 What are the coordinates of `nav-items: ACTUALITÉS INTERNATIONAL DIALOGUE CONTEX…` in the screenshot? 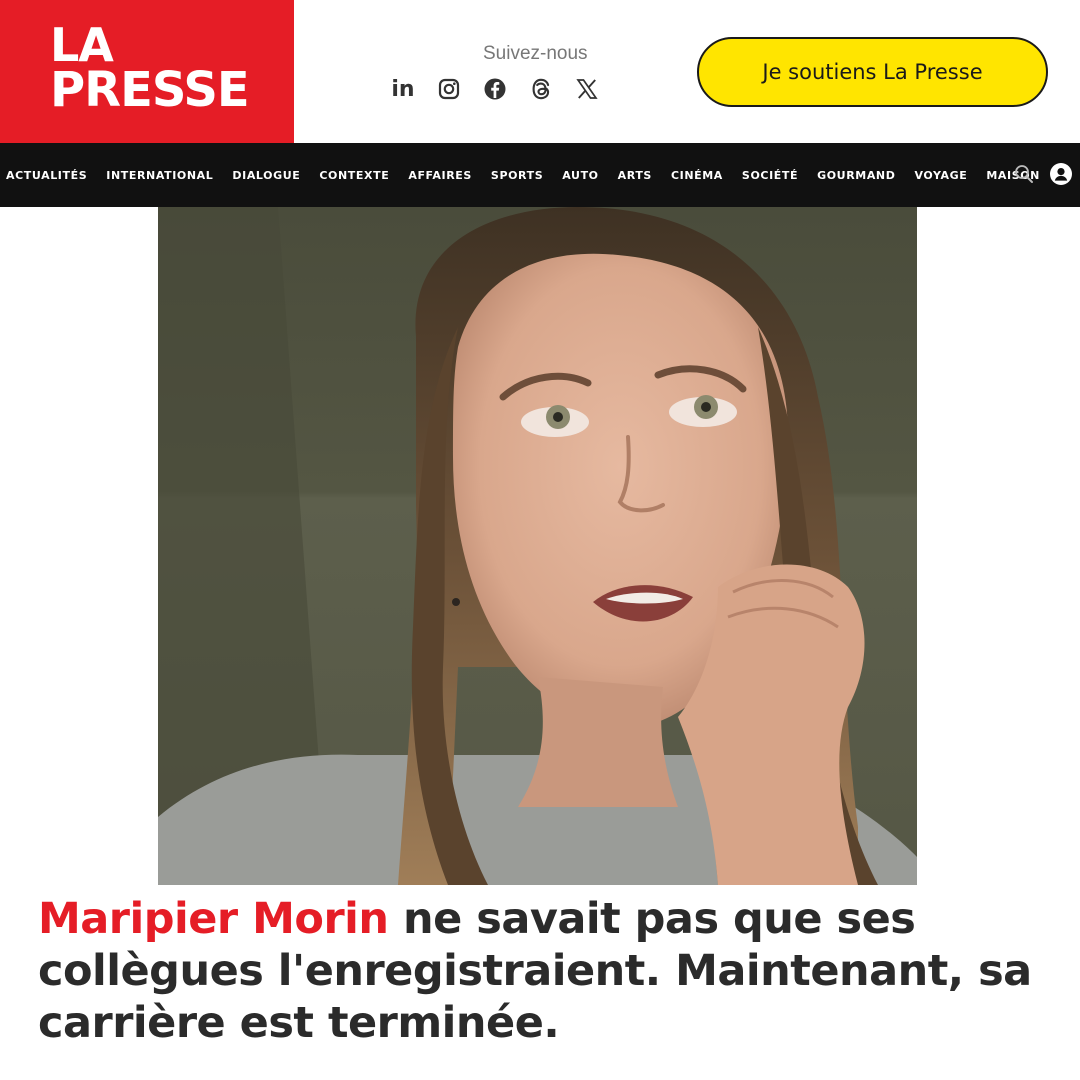 It's located at (532, 175).